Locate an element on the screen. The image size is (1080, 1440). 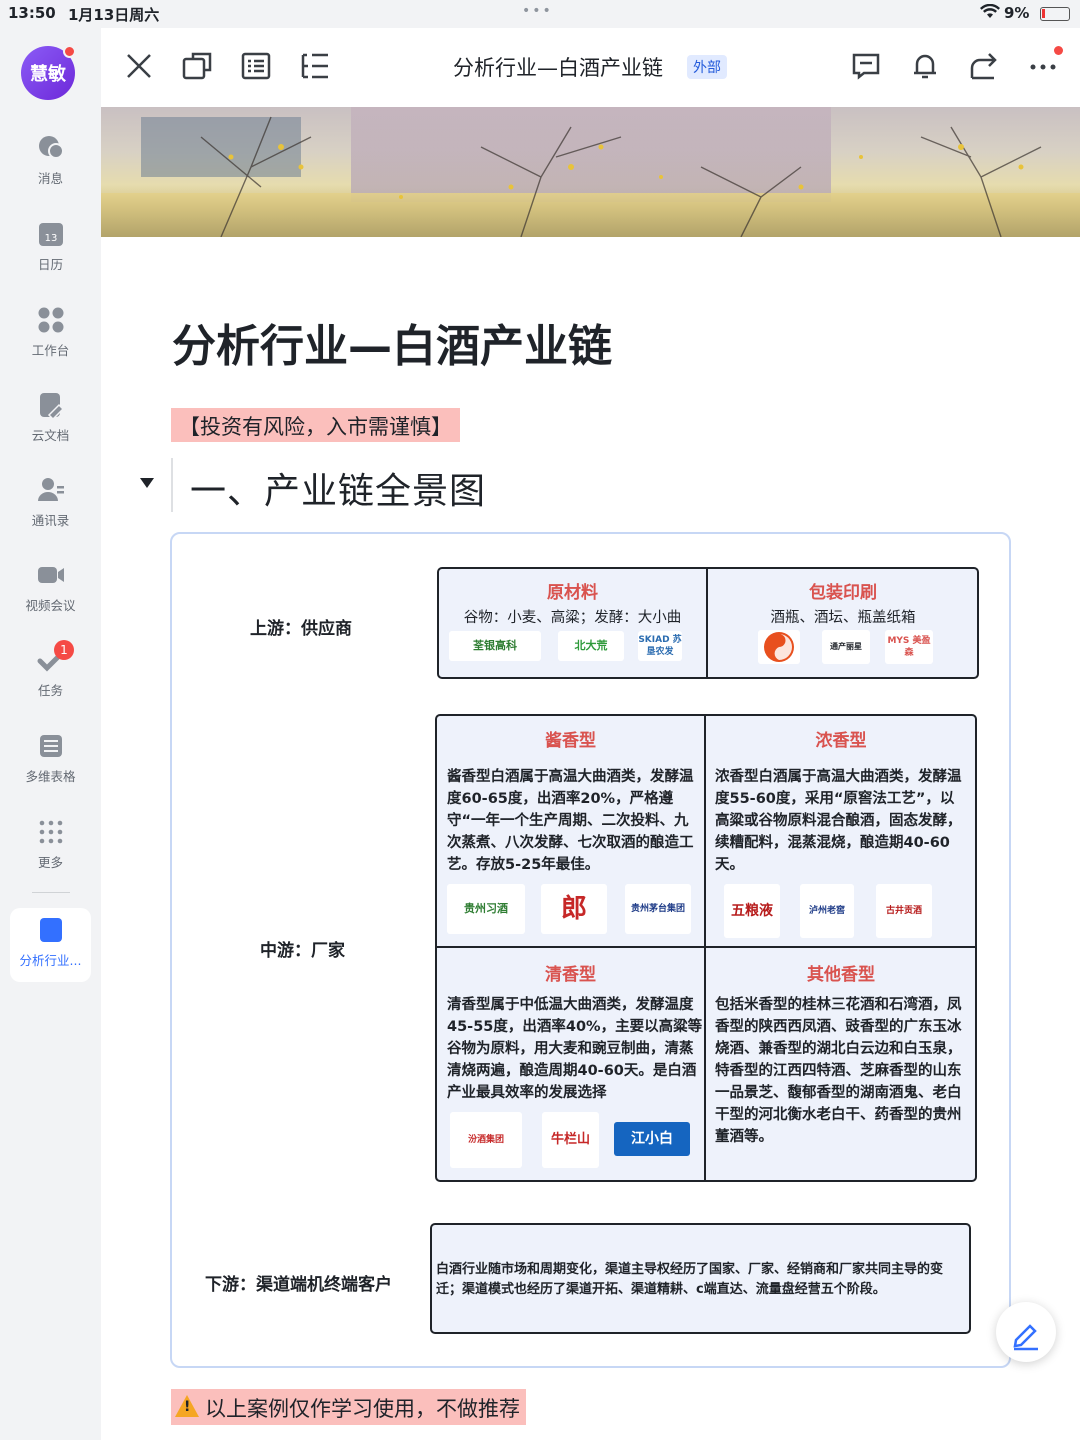
table-icon is located at coordinates (50, 746).